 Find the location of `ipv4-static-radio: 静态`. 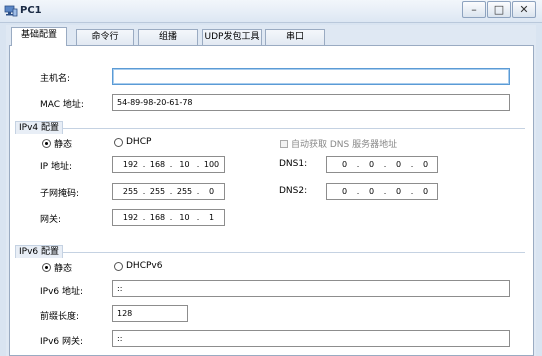

ipv4-static-radio: 静态 is located at coordinates (57, 143).